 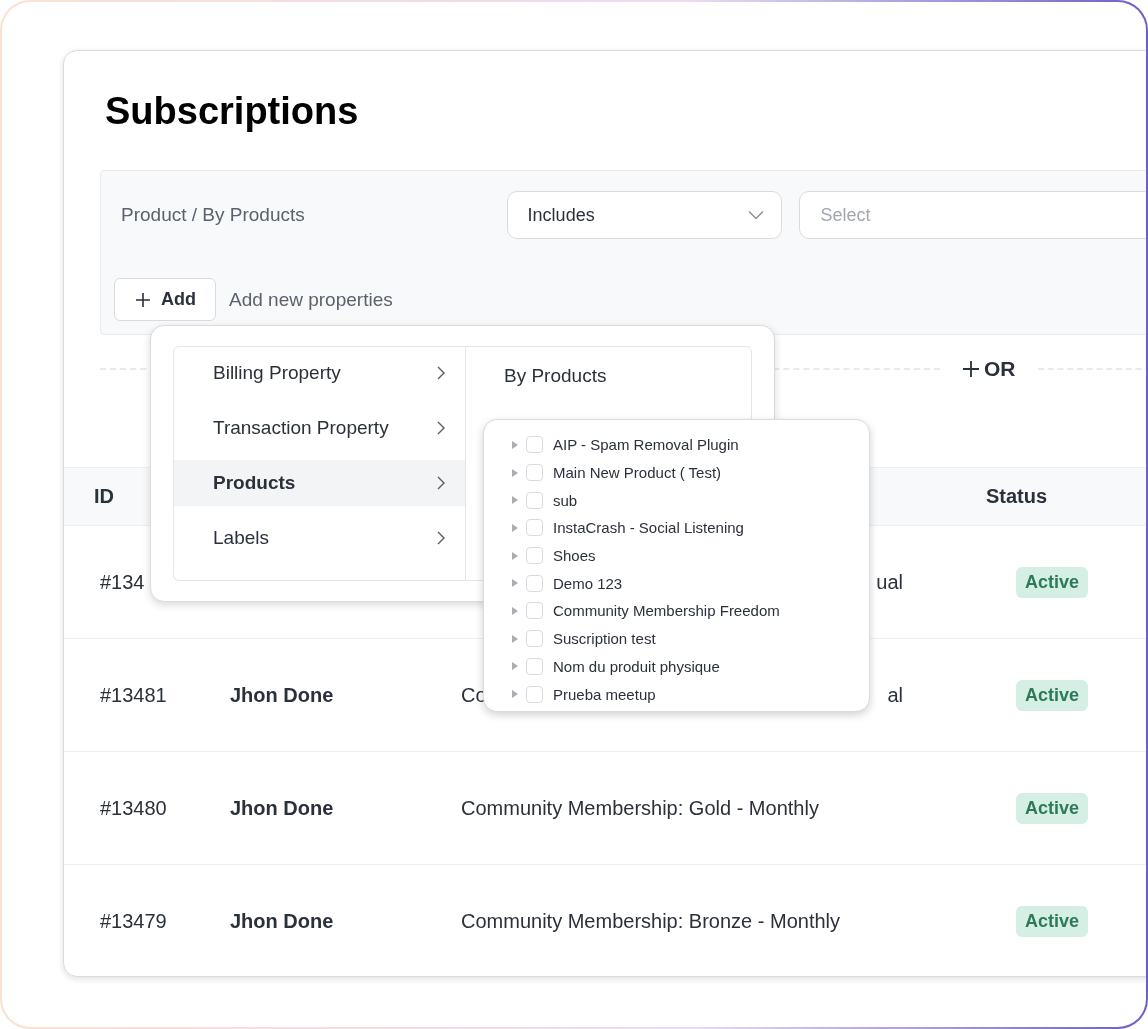 What do you see at coordinates (104, 496) in the screenshot?
I see `column-header: ID` at bounding box center [104, 496].